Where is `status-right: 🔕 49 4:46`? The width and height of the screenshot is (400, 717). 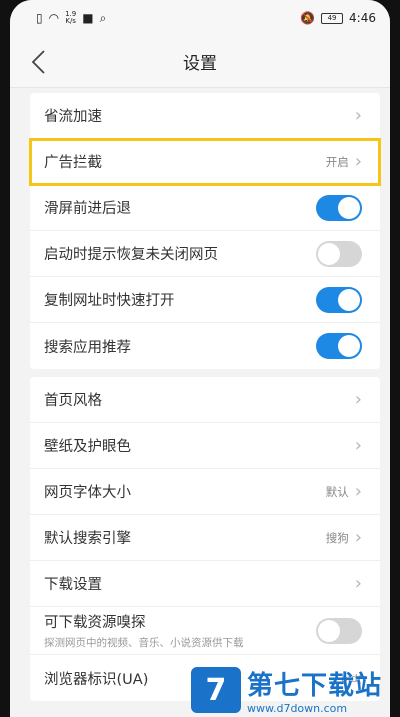
status-right: 🔕 49 4:46 is located at coordinates (338, 18).